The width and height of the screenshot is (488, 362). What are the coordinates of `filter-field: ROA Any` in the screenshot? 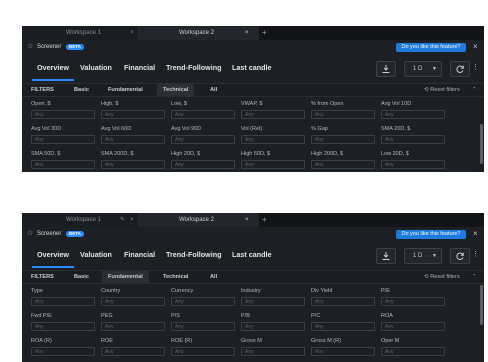 It's located at (413, 321).